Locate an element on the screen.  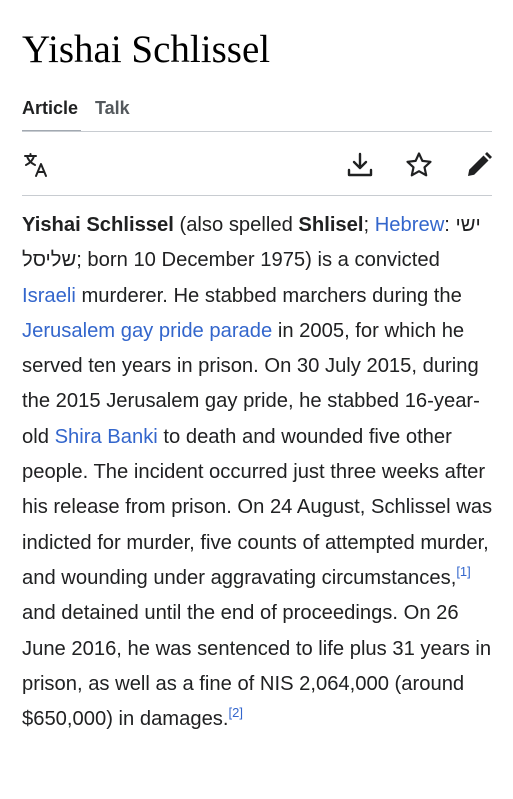
lead-text: : is located at coordinates (450, 225).